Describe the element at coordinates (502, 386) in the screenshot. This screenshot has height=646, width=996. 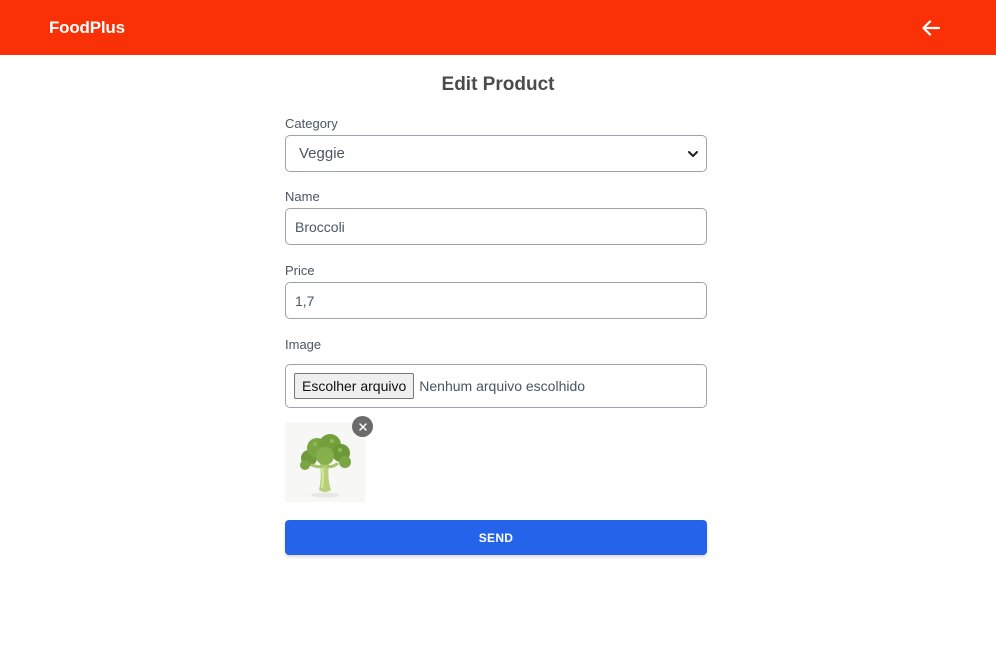
I see `file-status-text: Nenhum arquivo escolhido` at that location.